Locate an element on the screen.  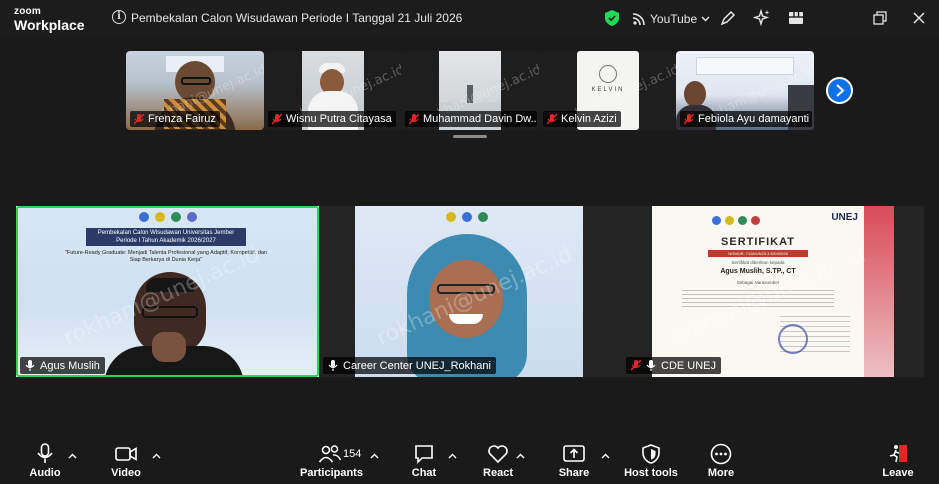
audio-button: Audio is located at coordinates (45, 461).